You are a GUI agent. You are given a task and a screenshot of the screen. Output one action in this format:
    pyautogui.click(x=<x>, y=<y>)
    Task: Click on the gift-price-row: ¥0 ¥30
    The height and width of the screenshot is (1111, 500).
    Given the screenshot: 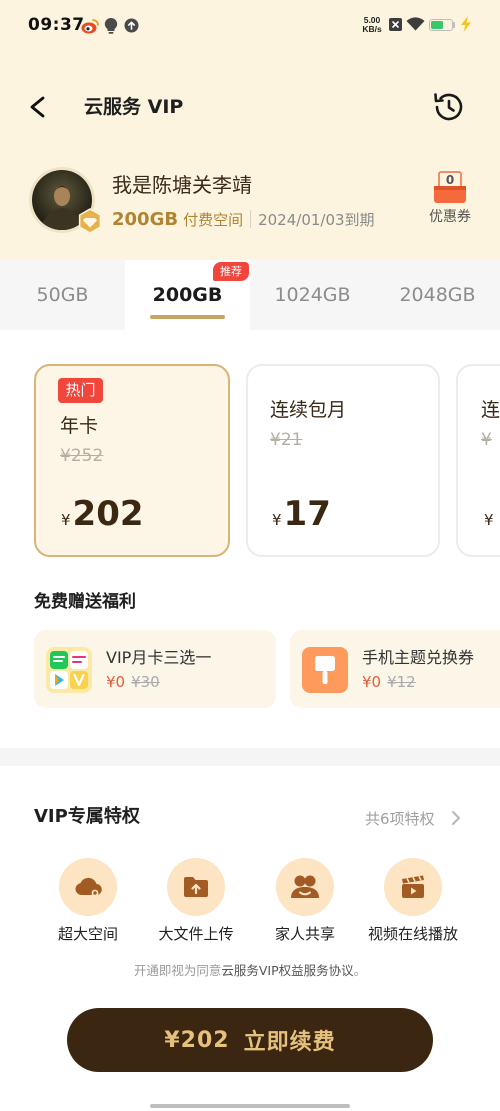 What is the action you would take?
    pyautogui.click(x=133, y=682)
    